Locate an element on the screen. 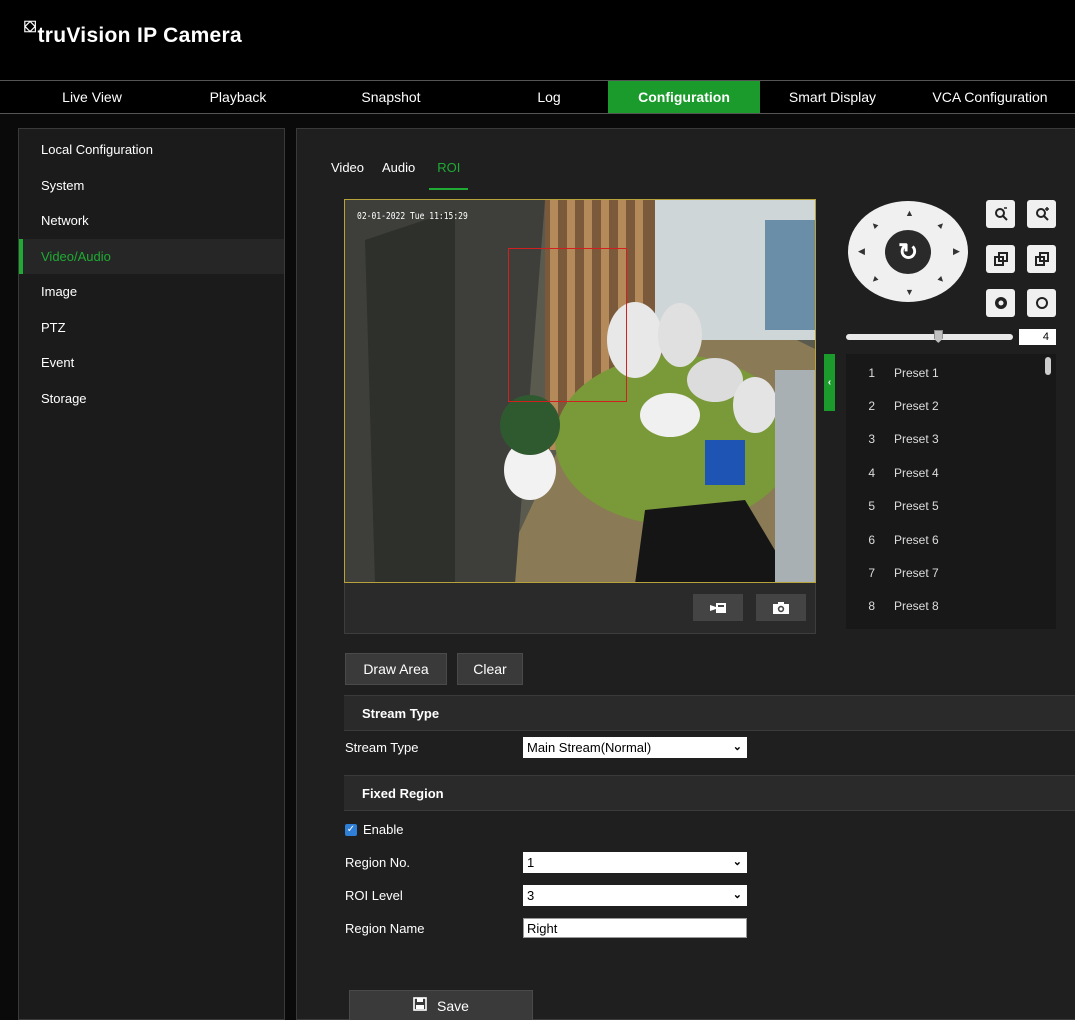 This screenshot has width=1075, height=1020. header: ⛋truVision IP Camera is located at coordinates (537, 40).